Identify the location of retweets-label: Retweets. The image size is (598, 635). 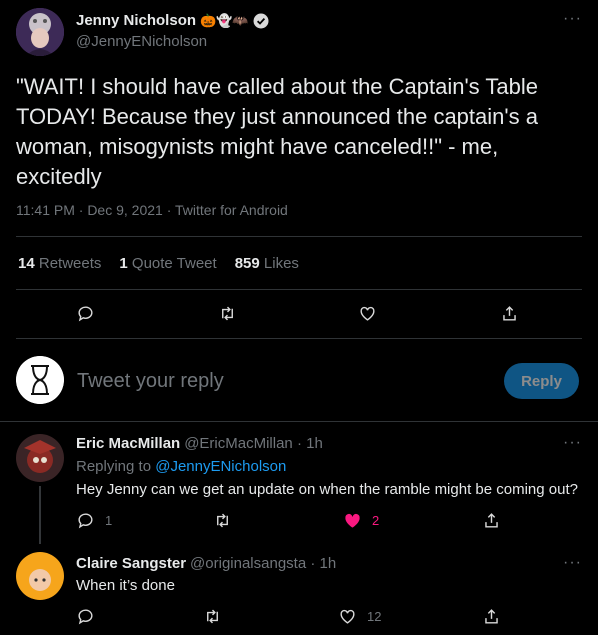
(70, 263).